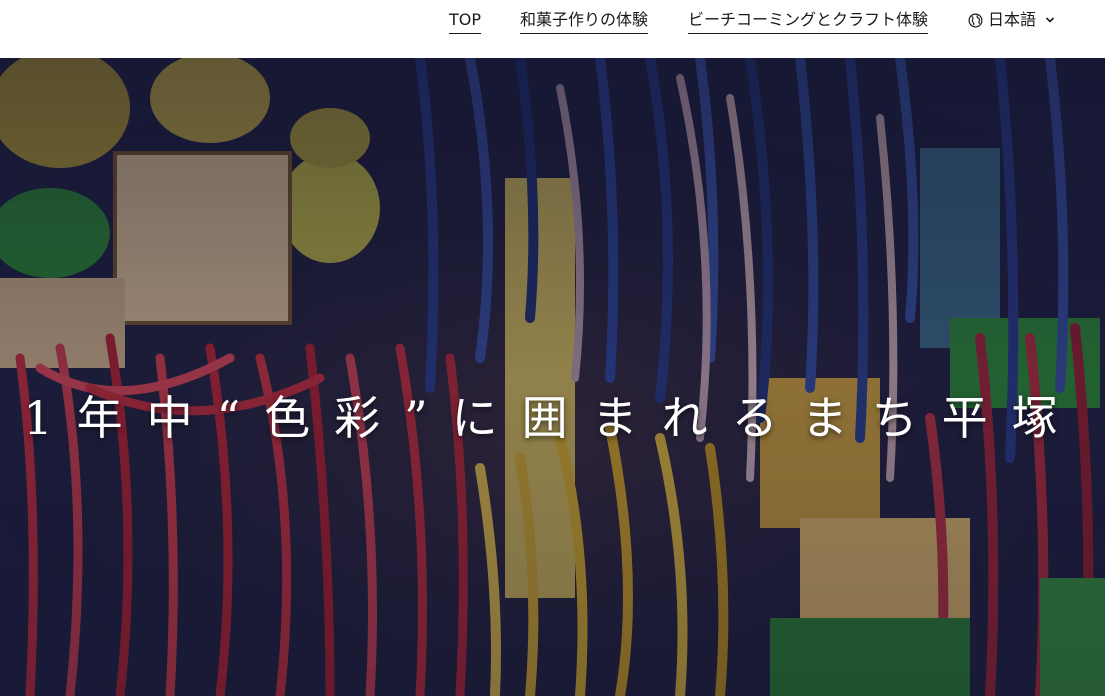 The image size is (1105, 696). Describe the element at coordinates (1050, 20) in the screenshot. I see `chevron-down-icon` at that location.